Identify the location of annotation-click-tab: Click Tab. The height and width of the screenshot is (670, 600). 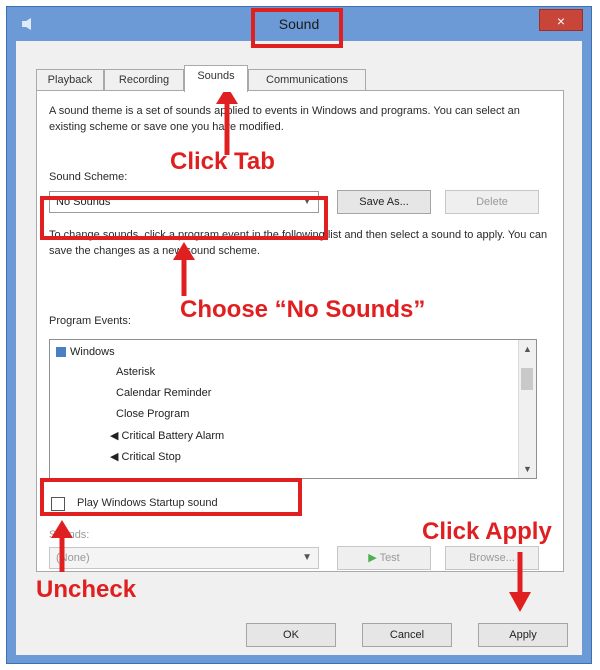
(222, 161).